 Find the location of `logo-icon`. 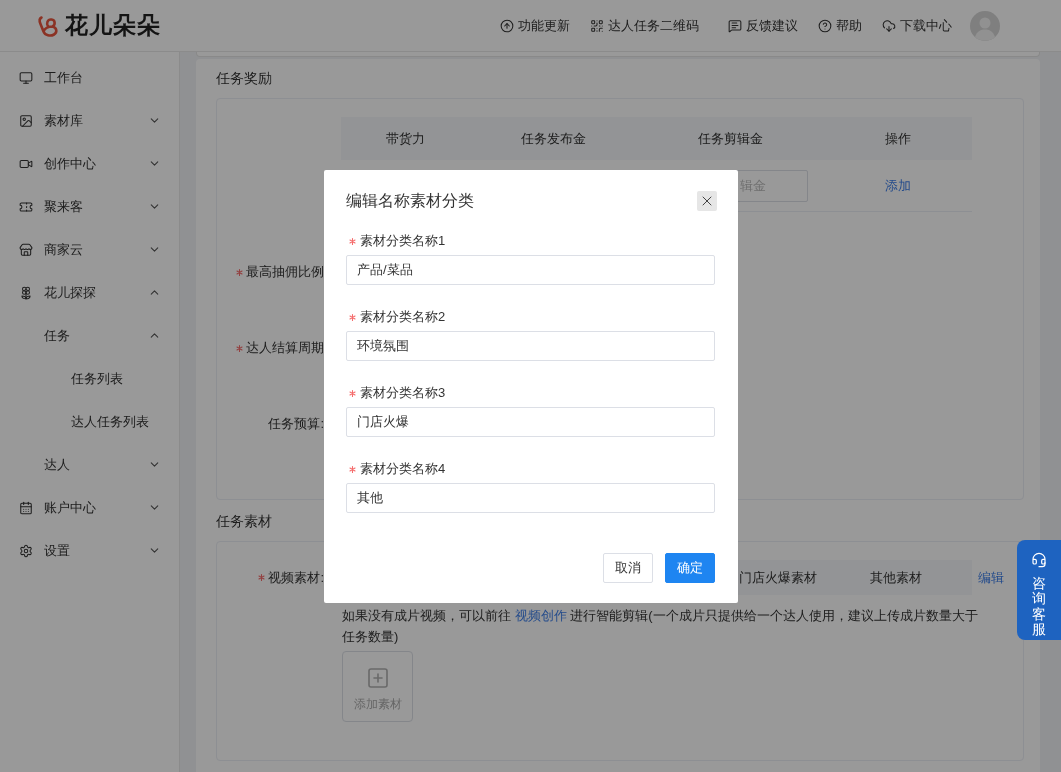

logo-icon is located at coordinates (48, 25).